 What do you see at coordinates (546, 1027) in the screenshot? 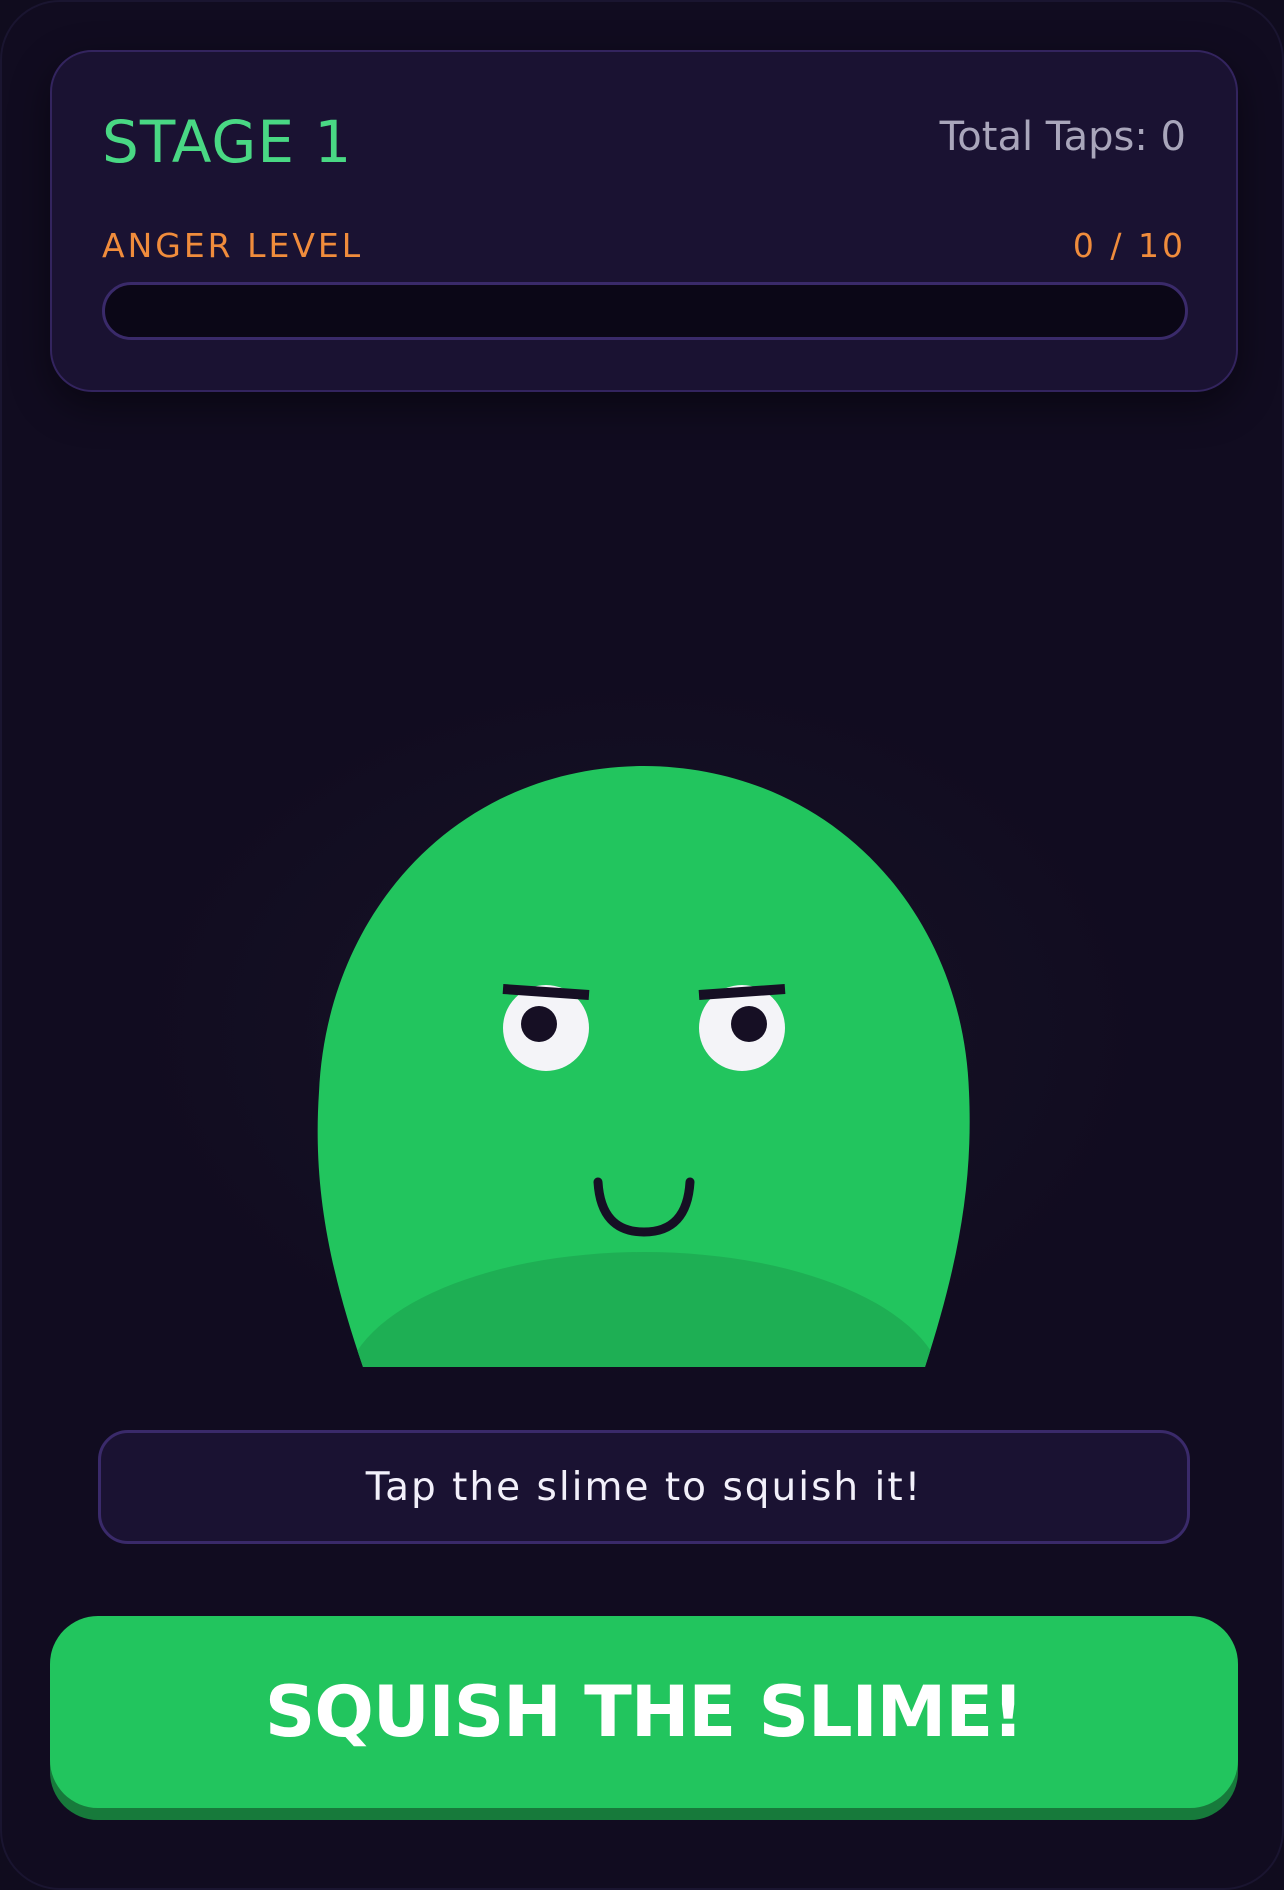
I see `left-eye` at bounding box center [546, 1027].